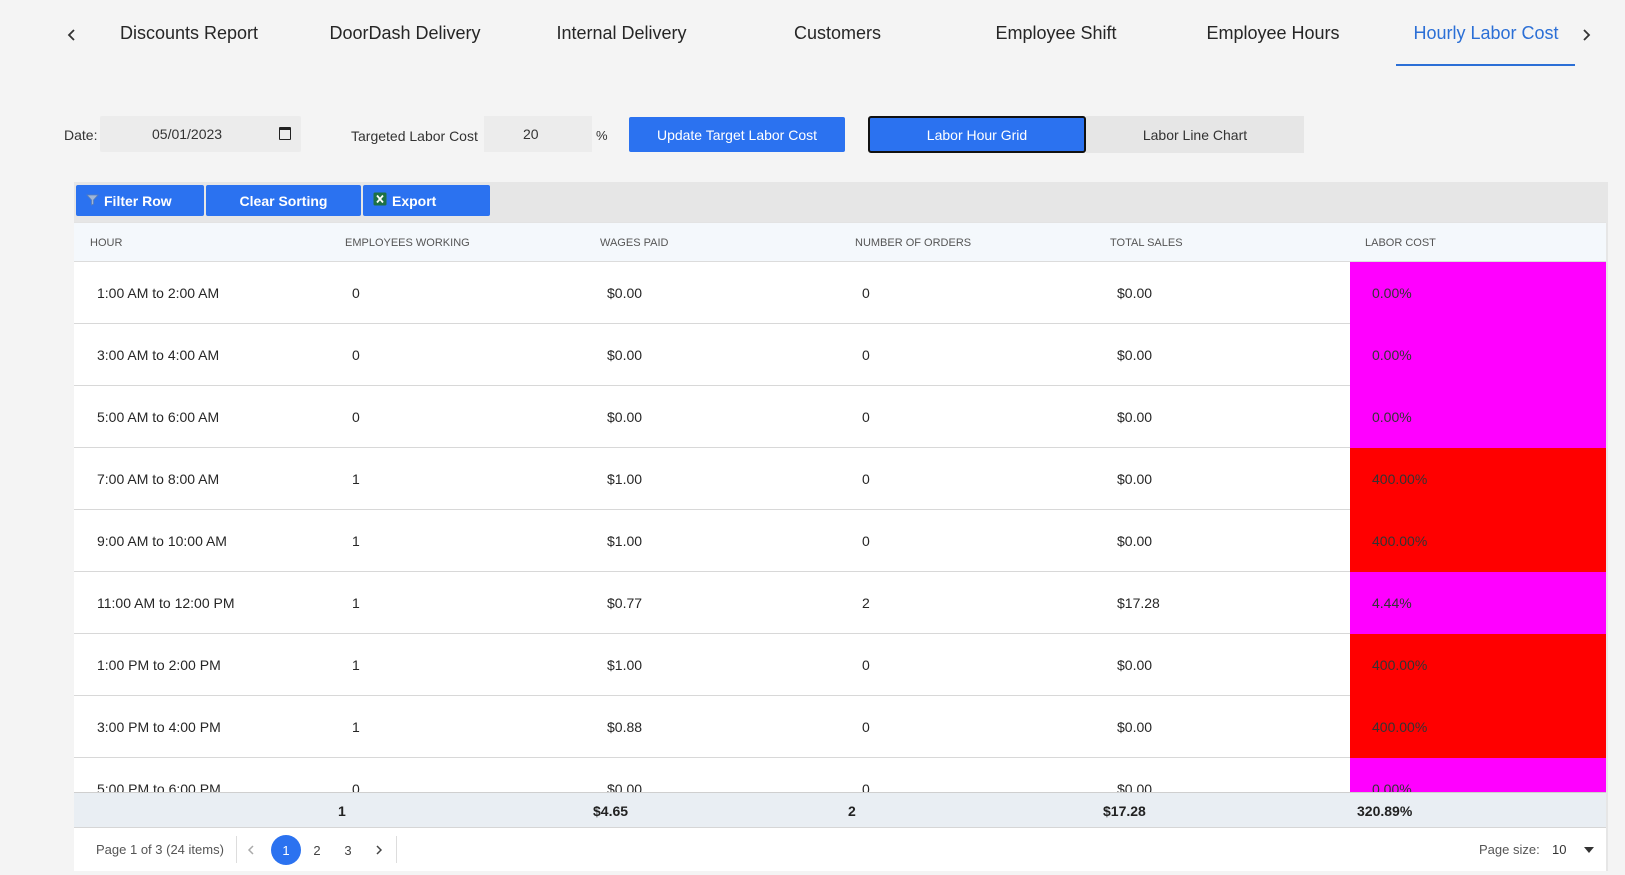  I want to click on tabs-scroll-right-button, so click(1586, 35).